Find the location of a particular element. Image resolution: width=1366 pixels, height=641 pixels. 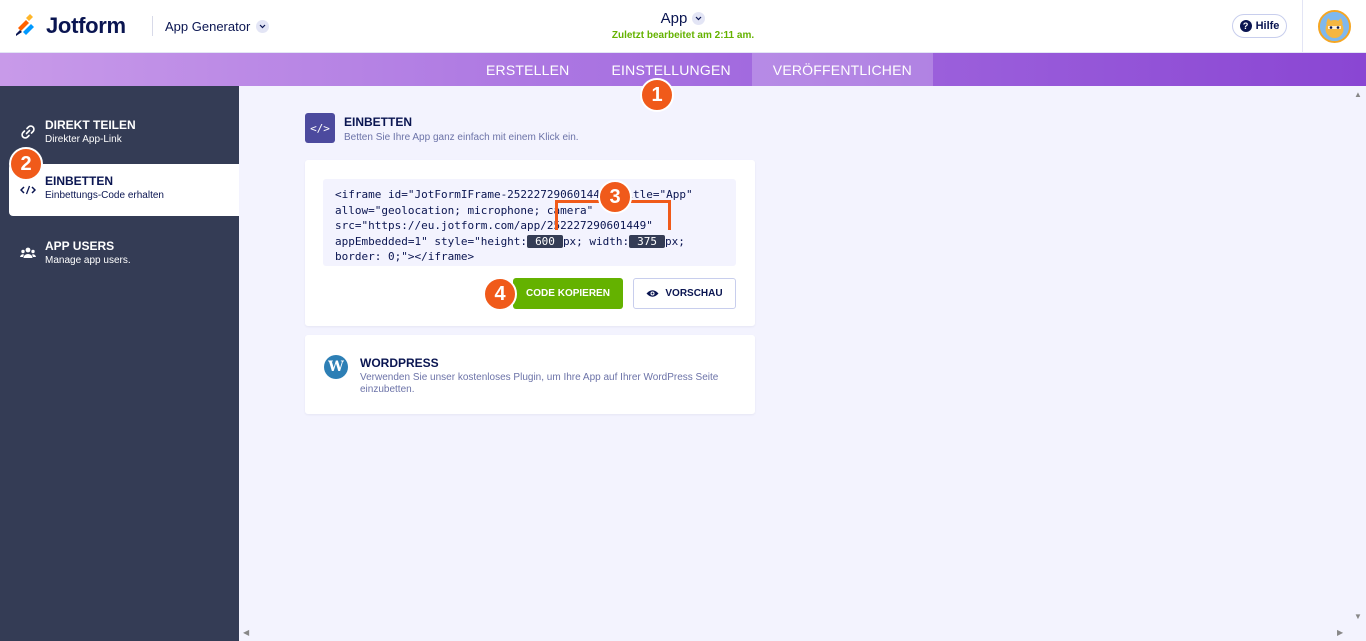

app-title: App is located at coordinates (674, 18).